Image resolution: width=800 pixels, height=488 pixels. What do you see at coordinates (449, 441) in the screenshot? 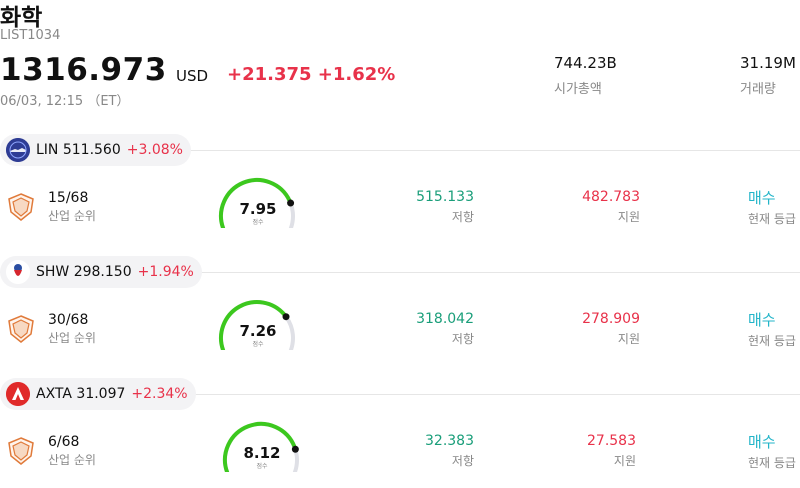
I see `resistance-value: 32.383` at bounding box center [449, 441].